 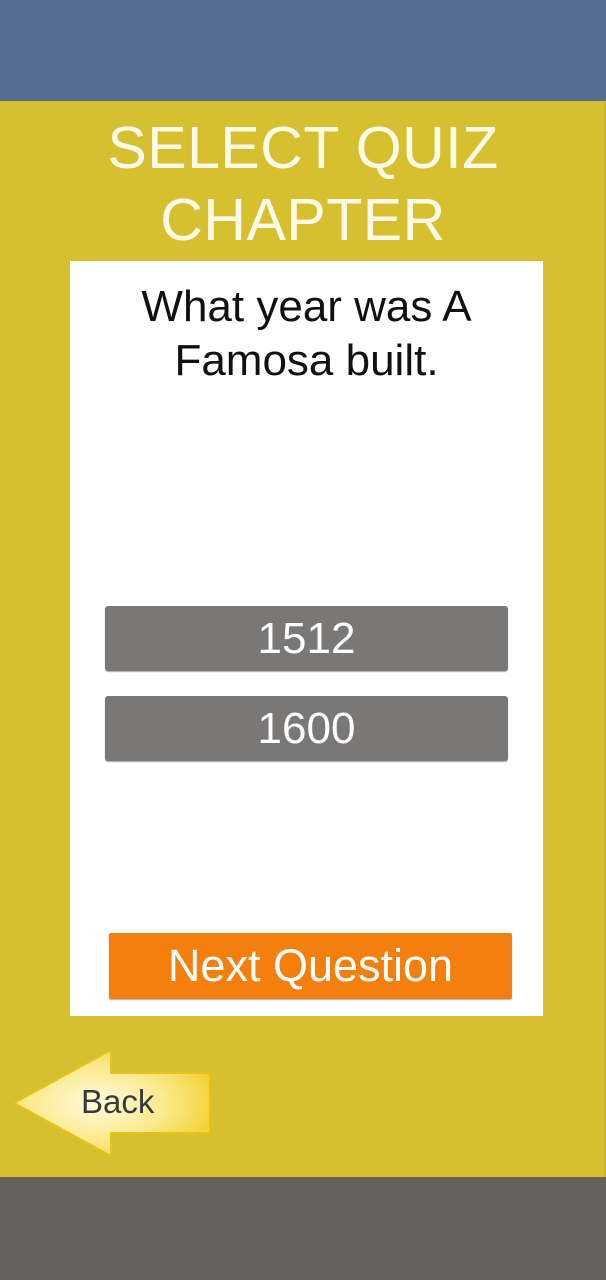 What do you see at coordinates (303, 184) in the screenshot?
I see `page-title: SELECT QUIZ CHAPTER` at bounding box center [303, 184].